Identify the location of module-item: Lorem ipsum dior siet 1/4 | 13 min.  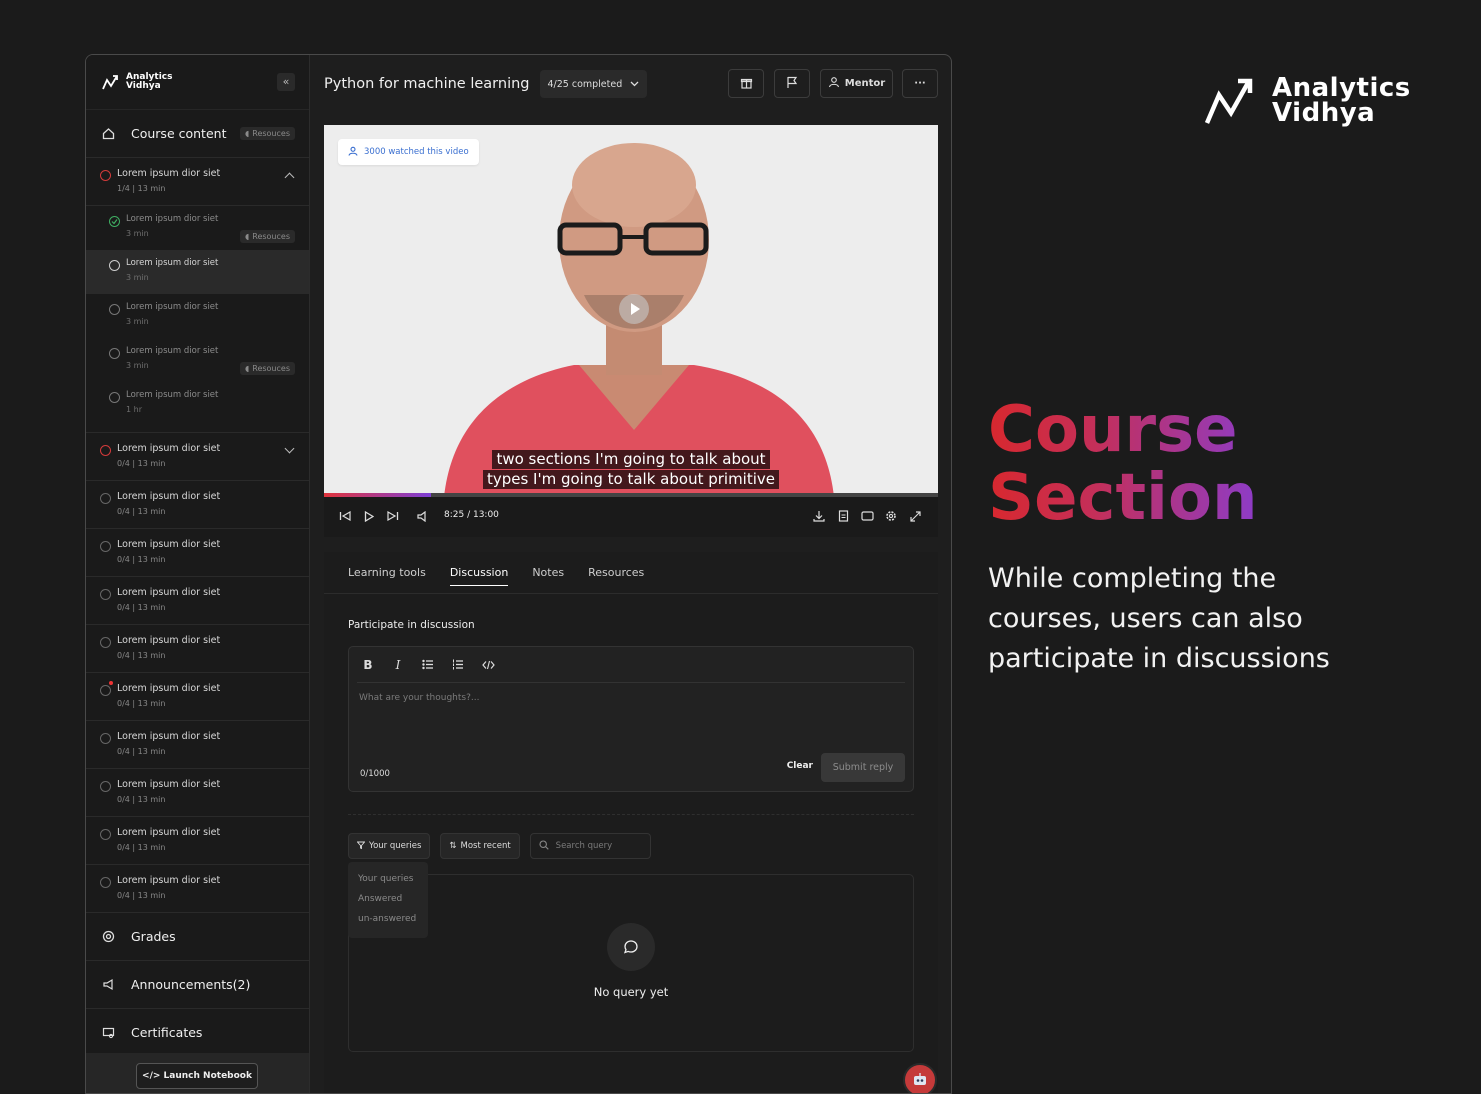
(197, 182).